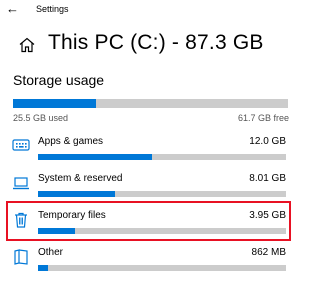 The width and height of the screenshot is (320, 282). What do you see at coordinates (267, 141) in the screenshot?
I see `category-size: 12.0 GB` at bounding box center [267, 141].